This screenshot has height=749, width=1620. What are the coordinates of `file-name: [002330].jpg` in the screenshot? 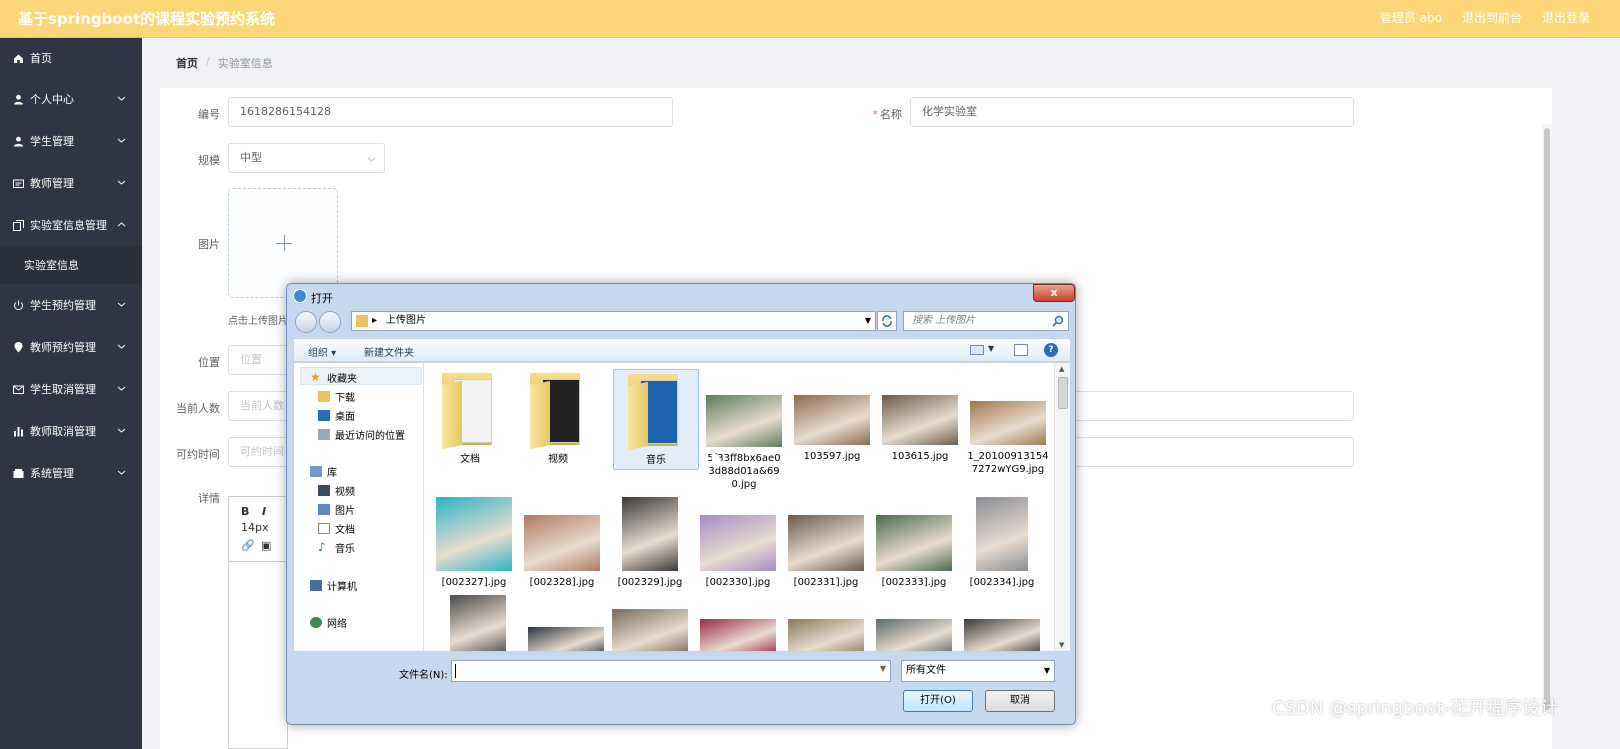 It's located at (738, 582).